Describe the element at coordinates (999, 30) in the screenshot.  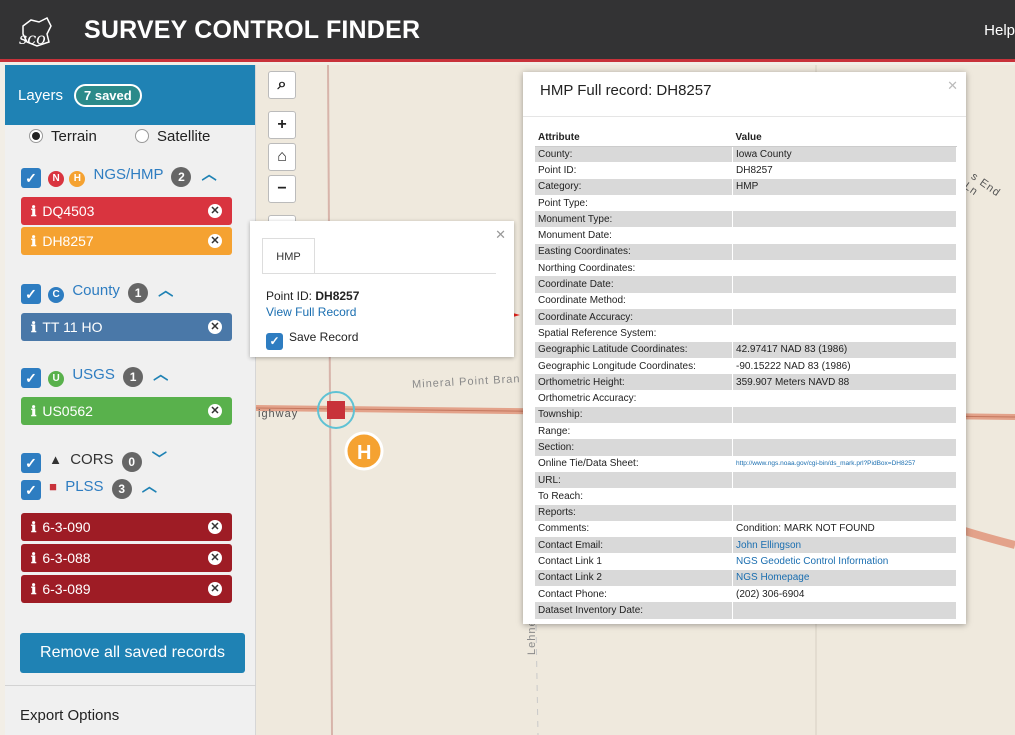
I see `help-link: Help` at that location.